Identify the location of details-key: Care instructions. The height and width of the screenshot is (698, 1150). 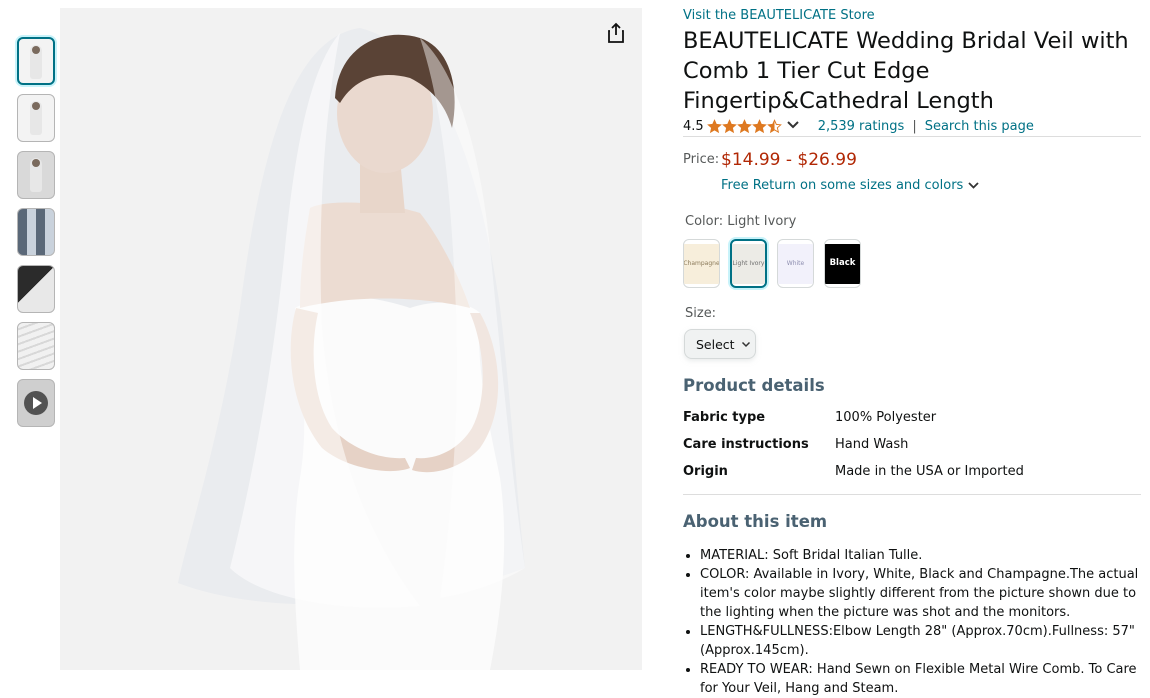
(746, 444).